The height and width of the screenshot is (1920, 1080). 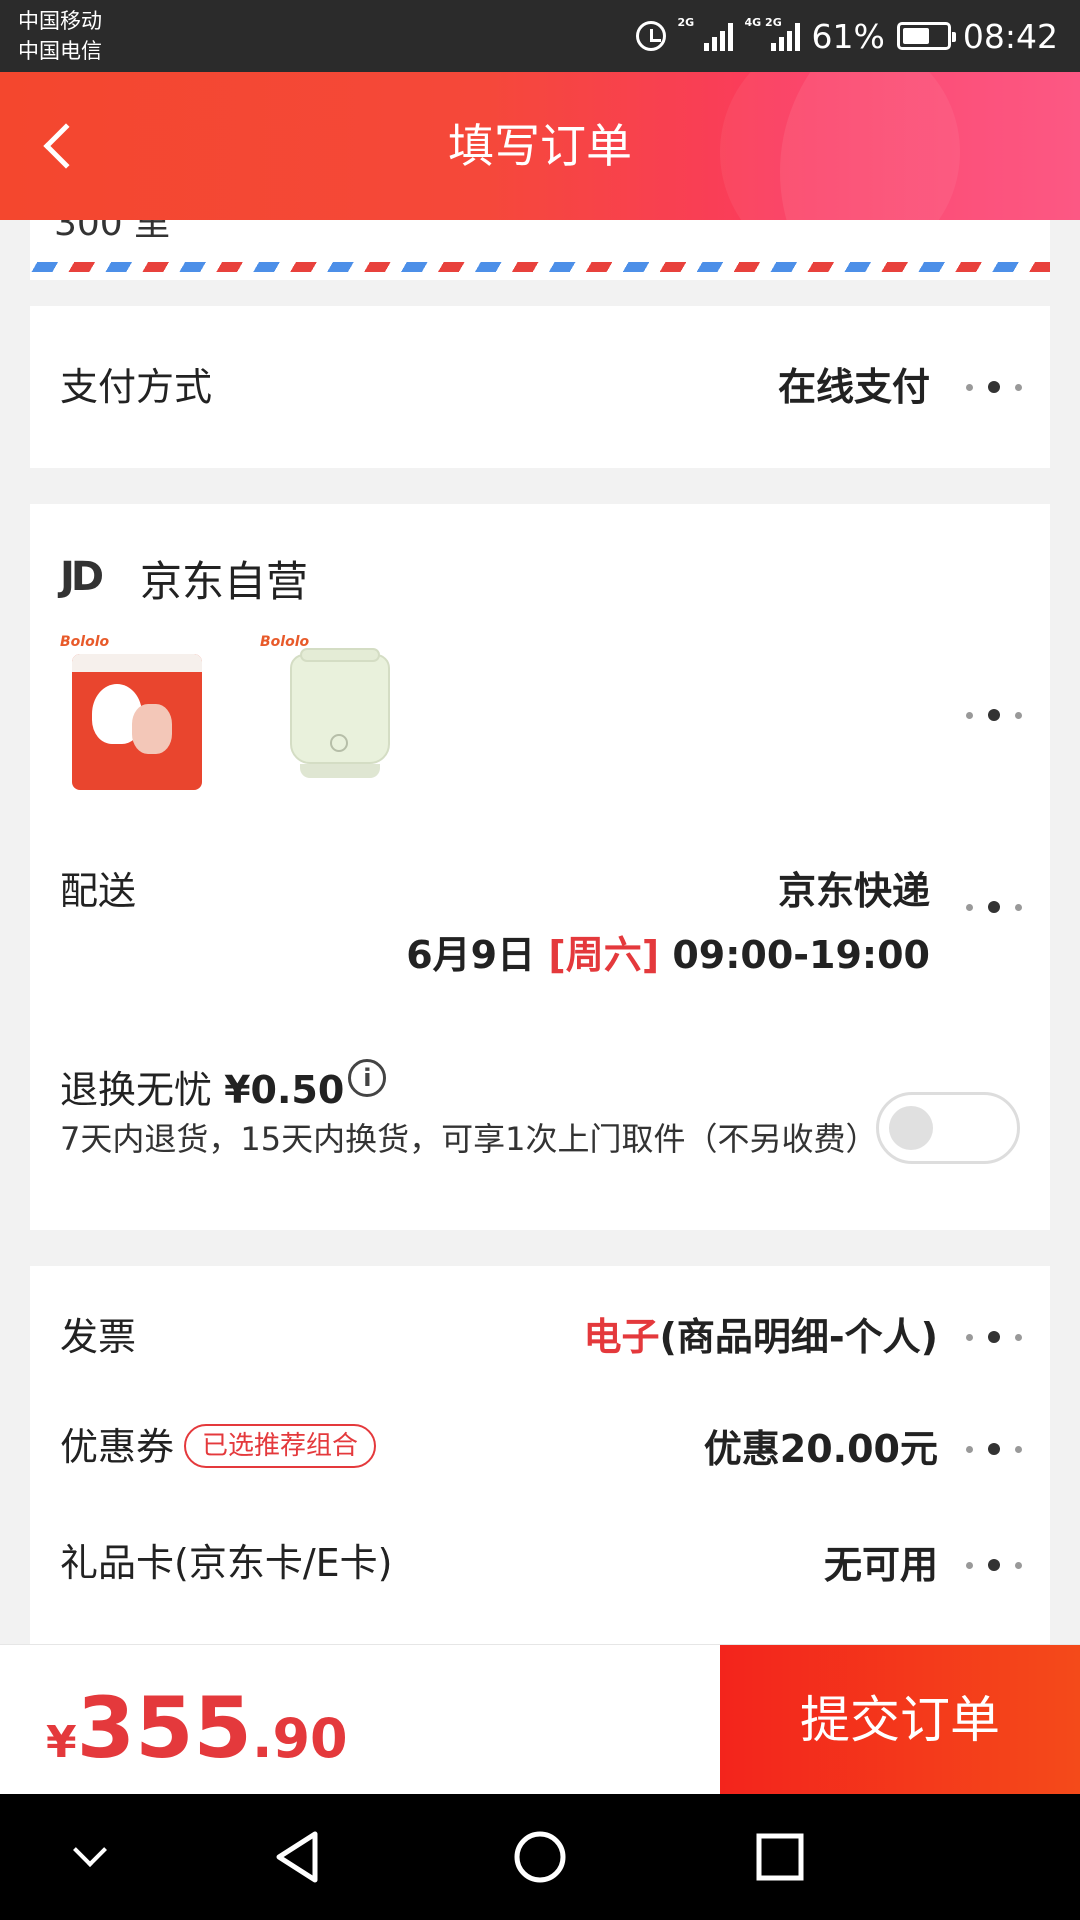 I want to click on wet-wipes-pack-icon, so click(x=137, y=722).